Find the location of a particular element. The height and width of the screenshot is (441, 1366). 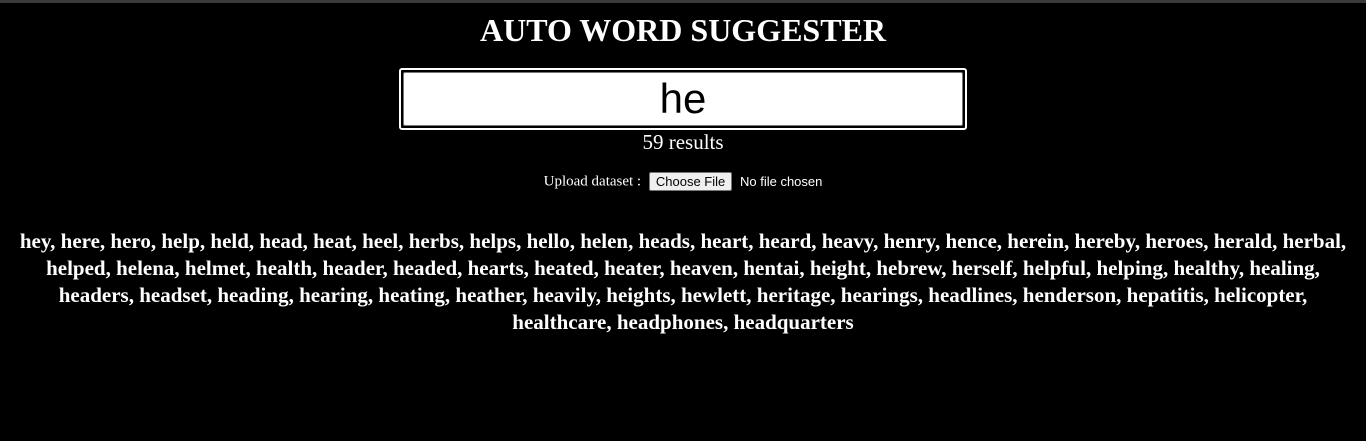

choose-file-button: Choose File is located at coordinates (690, 182).